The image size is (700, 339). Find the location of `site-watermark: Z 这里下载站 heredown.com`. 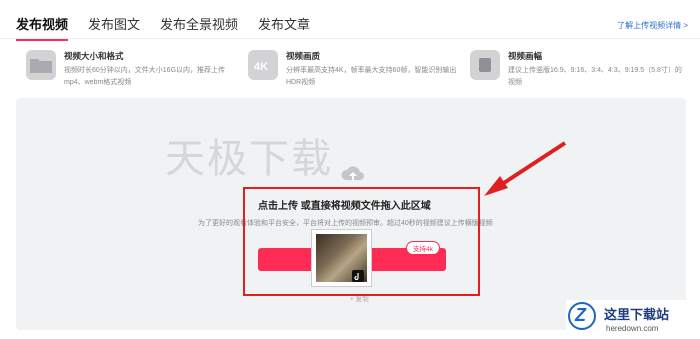

site-watermark: Z 这里下载站 heredown.com is located at coordinates (633, 319).